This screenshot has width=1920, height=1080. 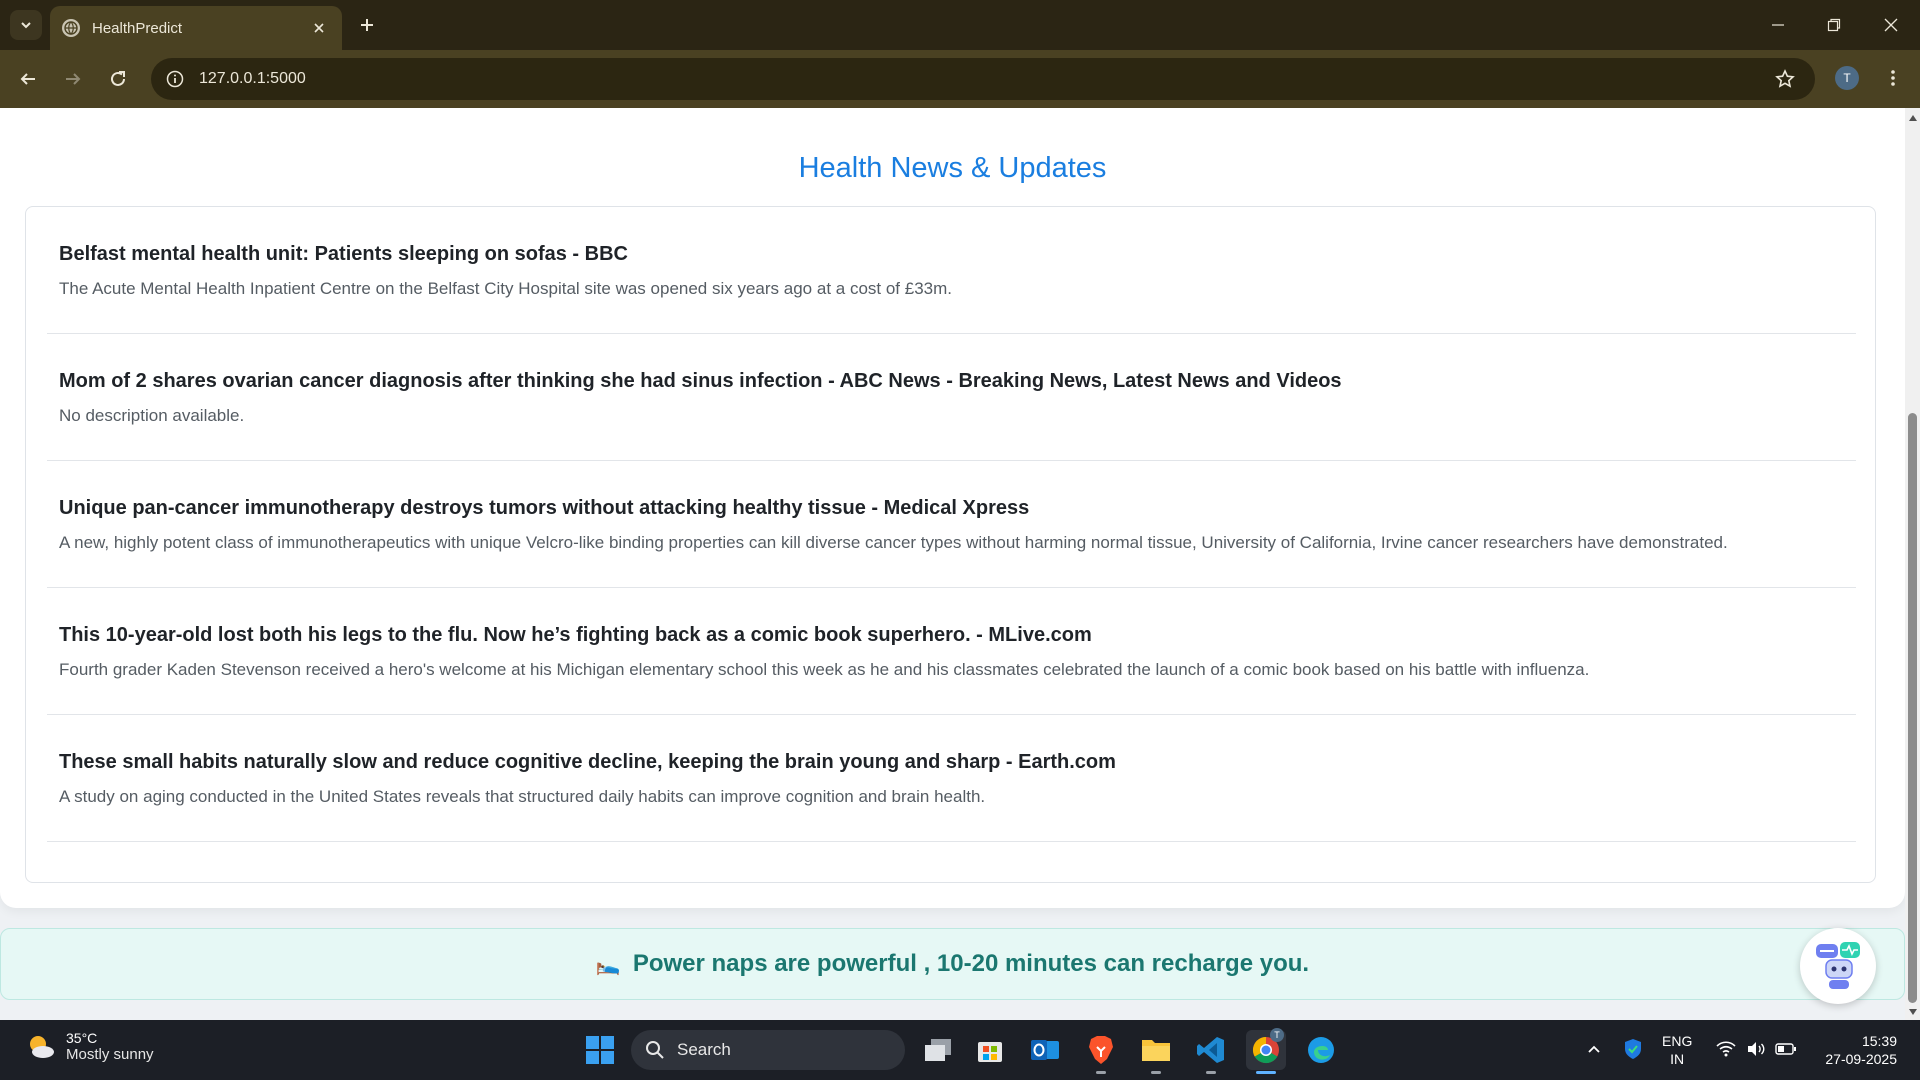 I want to click on clock-date: 27-09-2025, so click(x=1861, y=1059).